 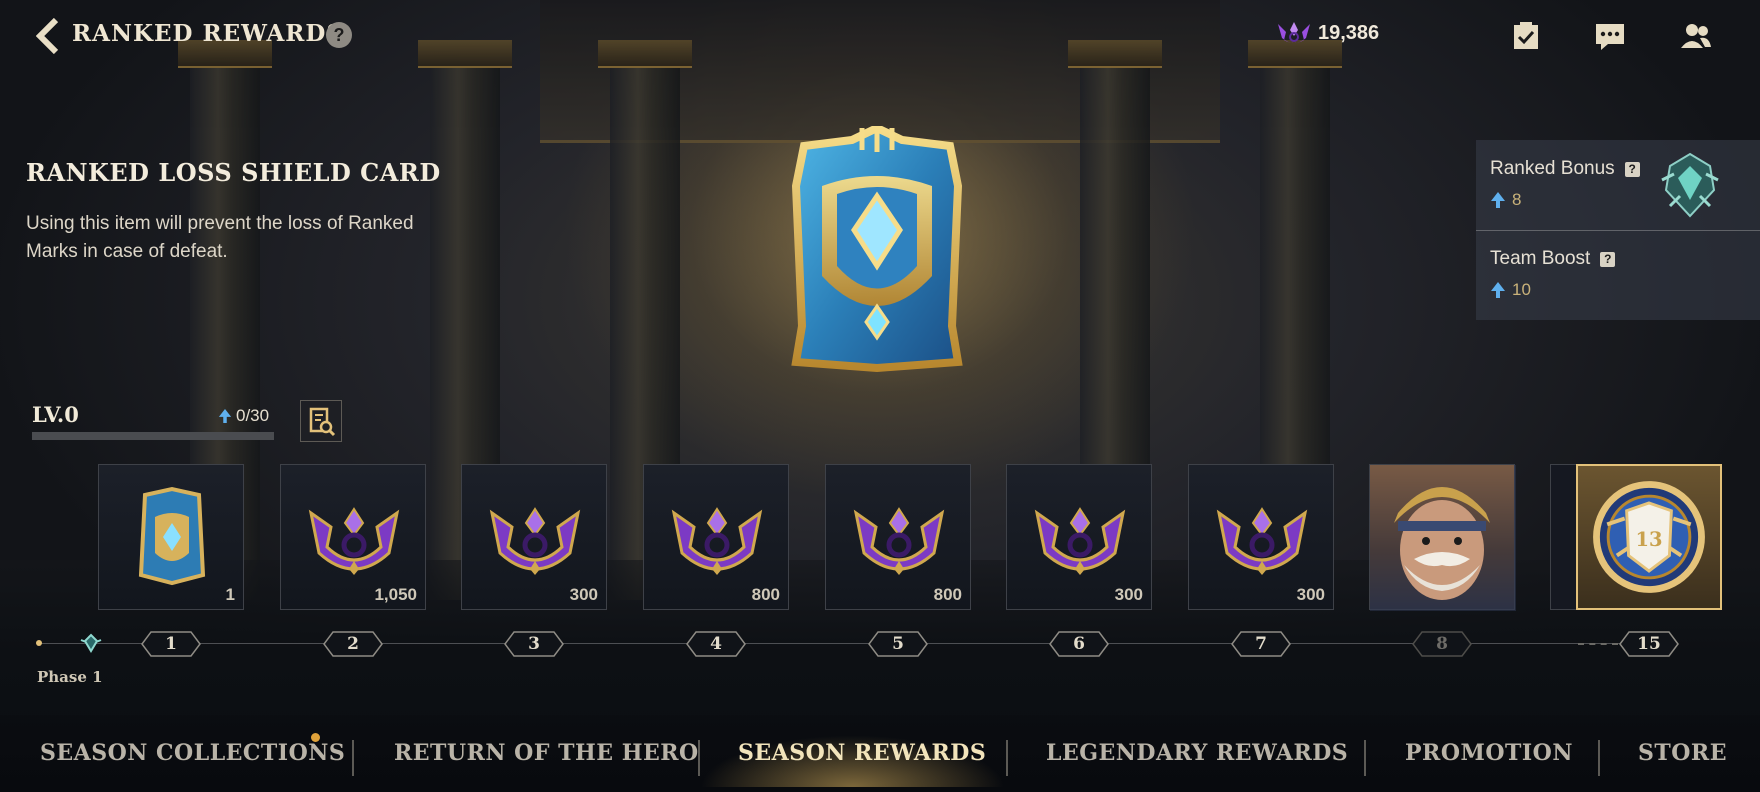 I want to click on reward-tile-5: 800, so click(x=898, y=537).